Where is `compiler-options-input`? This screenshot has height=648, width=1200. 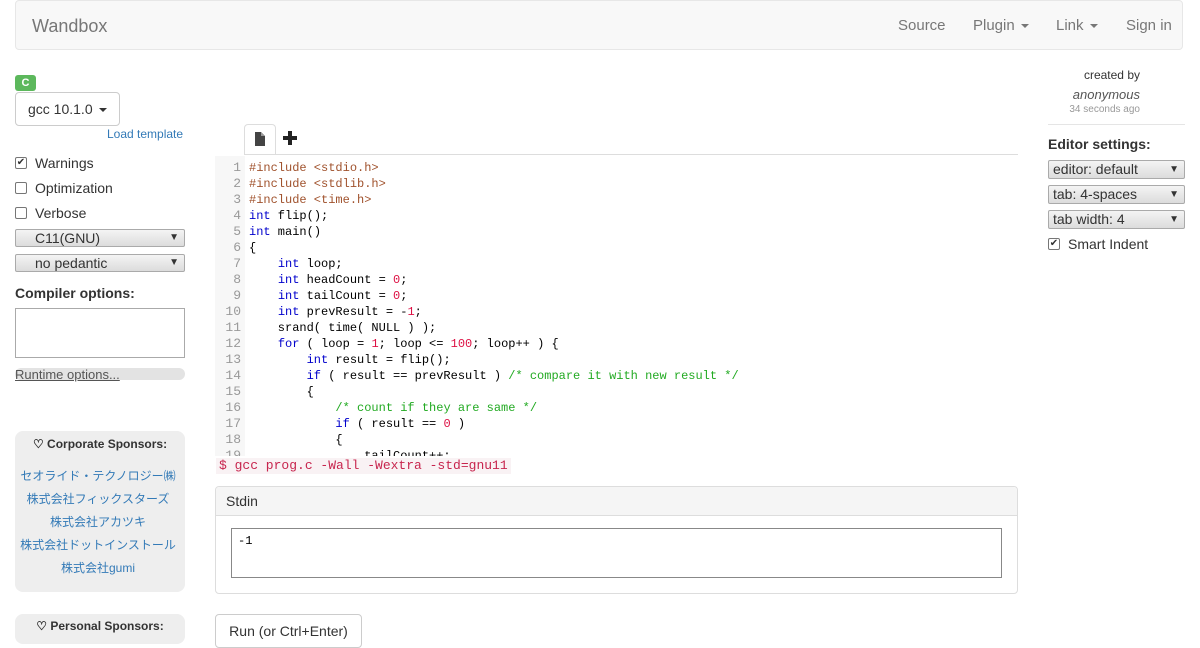 compiler-options-input is located at coordinates (100, 333).